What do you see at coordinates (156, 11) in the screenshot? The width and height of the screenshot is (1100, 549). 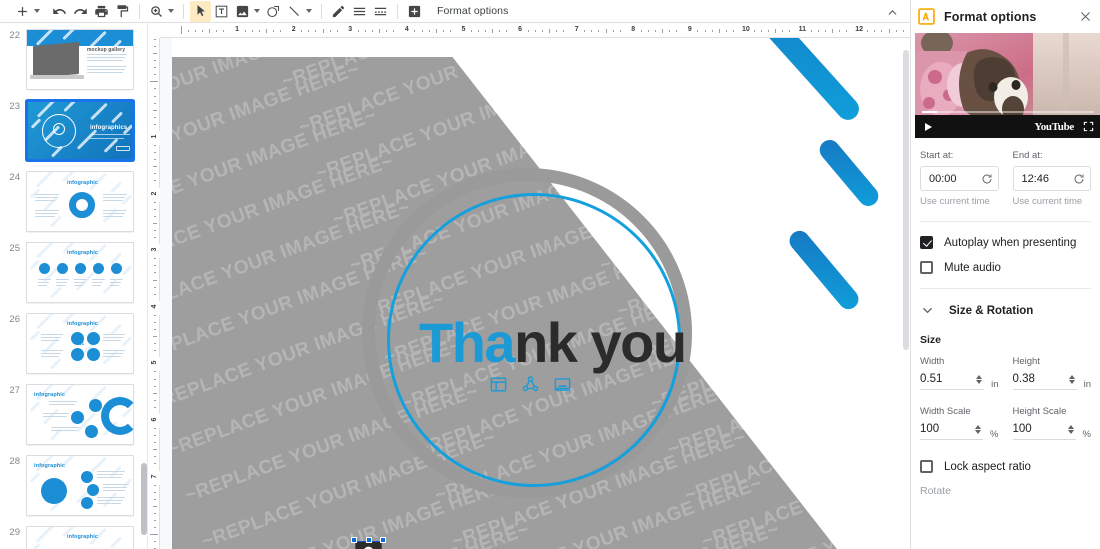 I see `zoom-button` at bounding box center [156, 11].